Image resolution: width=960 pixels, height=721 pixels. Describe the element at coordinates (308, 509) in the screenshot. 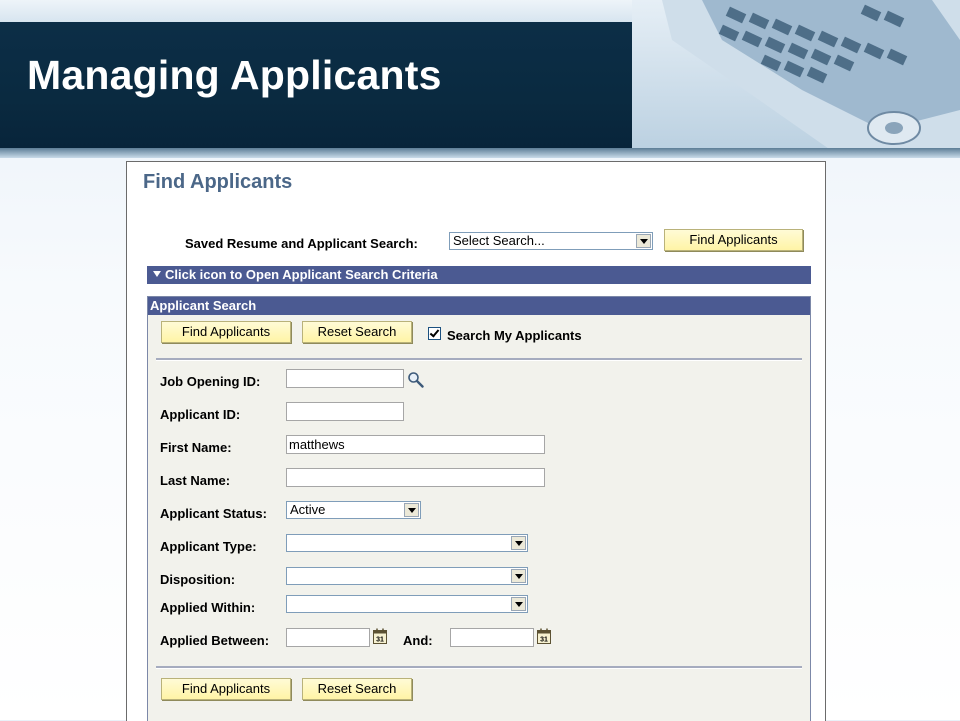

I see `applicant-status-value: Active` at that location.